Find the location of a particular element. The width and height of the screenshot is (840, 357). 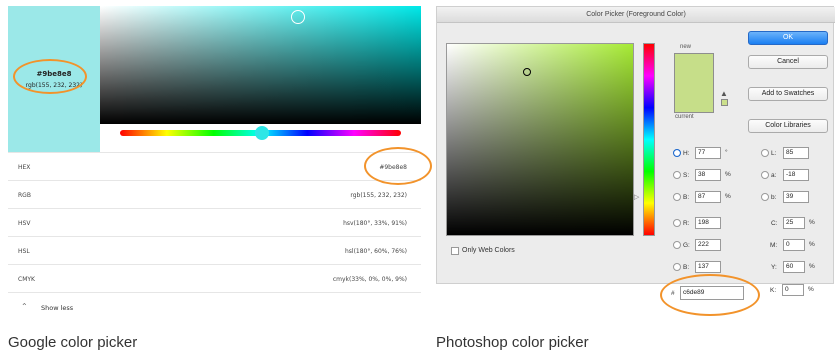

input-l: 85 is located at coordinates (796, 153).